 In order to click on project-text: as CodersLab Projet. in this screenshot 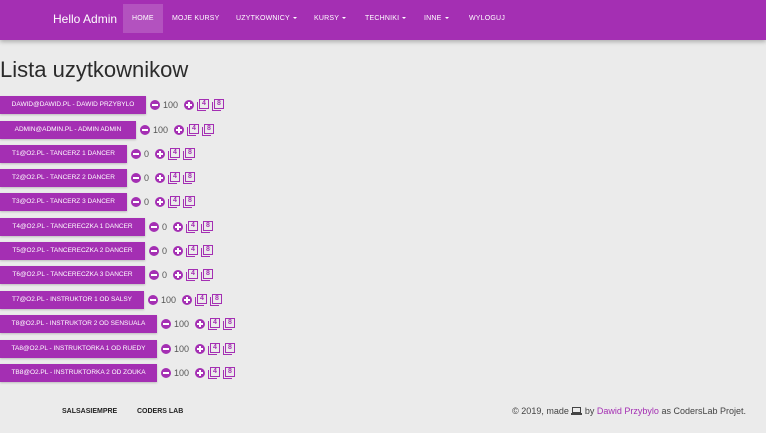, I will do `click(703, 411)`.